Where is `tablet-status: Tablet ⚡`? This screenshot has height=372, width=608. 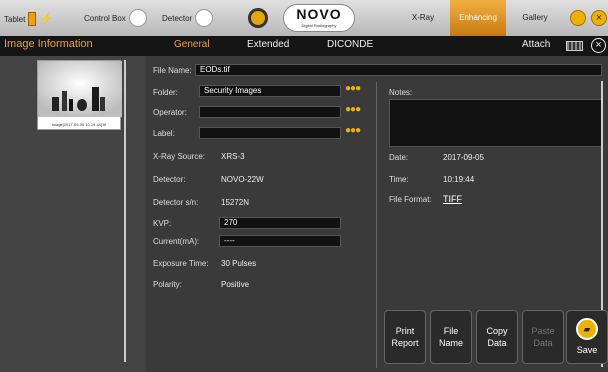
tablet-status: Tablet ⚡ is located at coordinates (29, 19).